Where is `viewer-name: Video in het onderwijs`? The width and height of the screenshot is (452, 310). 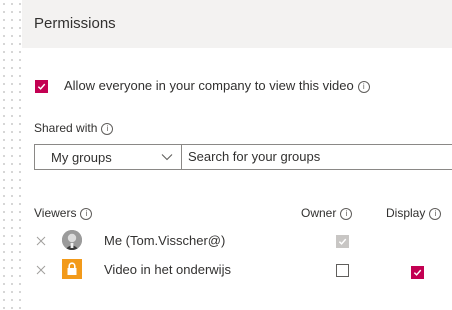
viewer-name: Video in het onderwijs is located at coordinates (167, 269).